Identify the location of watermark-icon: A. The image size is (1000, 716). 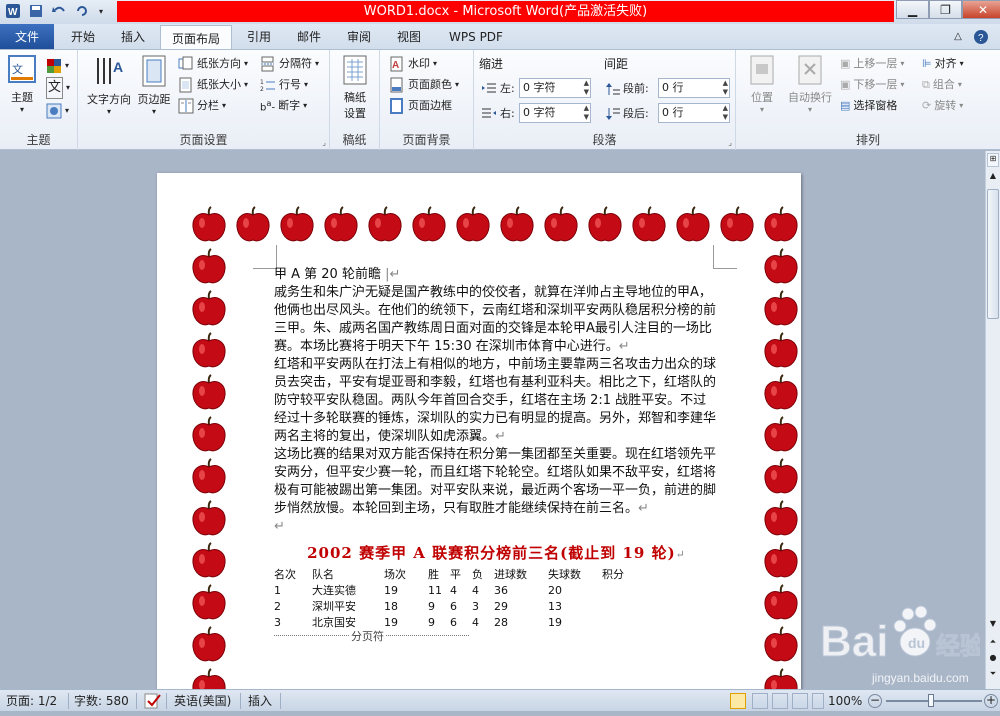
(396, 64).